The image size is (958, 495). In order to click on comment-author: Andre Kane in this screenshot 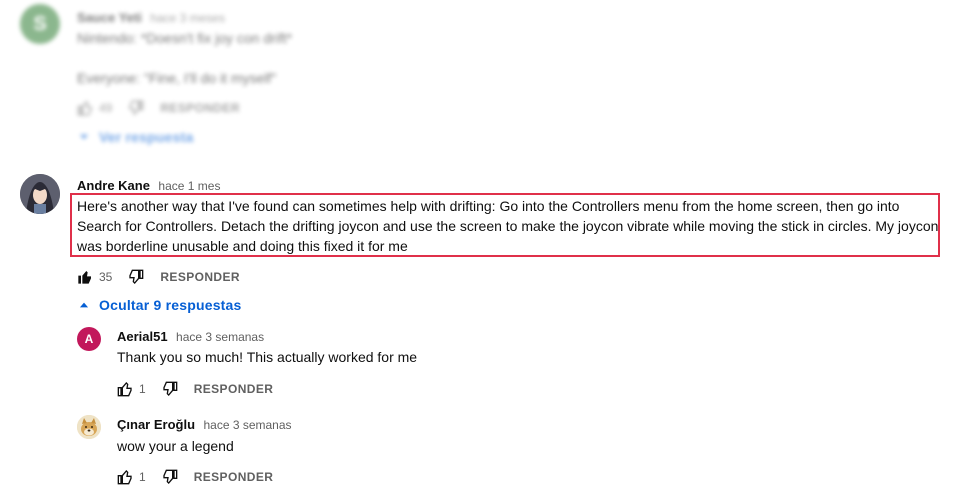, I will do `click(113, 185)`.